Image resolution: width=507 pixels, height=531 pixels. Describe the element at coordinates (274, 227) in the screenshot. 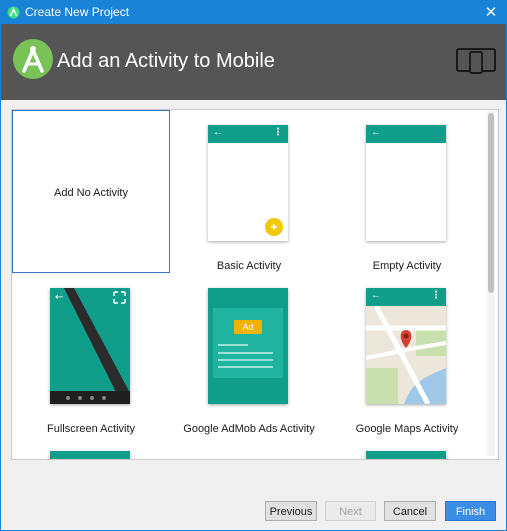

I see `fab-plus-icon: +` at that location.